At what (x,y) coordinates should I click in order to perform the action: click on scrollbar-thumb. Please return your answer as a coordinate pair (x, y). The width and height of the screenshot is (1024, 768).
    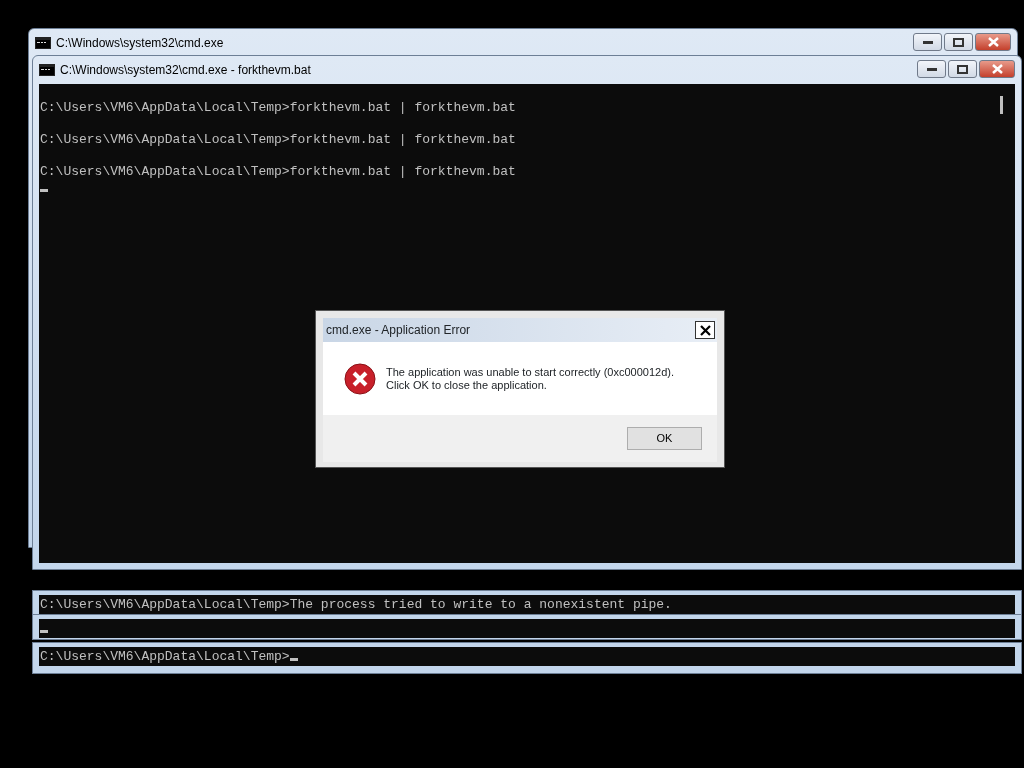
    Looking at the image, I should click on (1001, 105).